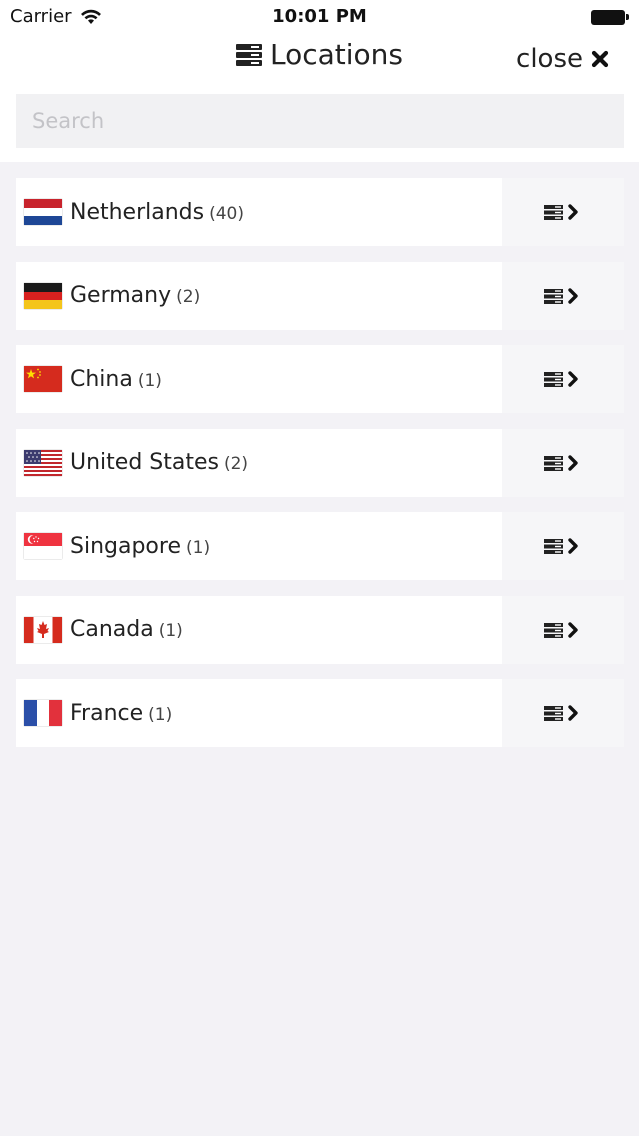  Describe the element at coordinates (137, 212) in the screenshot. I see `country-name: Netherlands` at that location.